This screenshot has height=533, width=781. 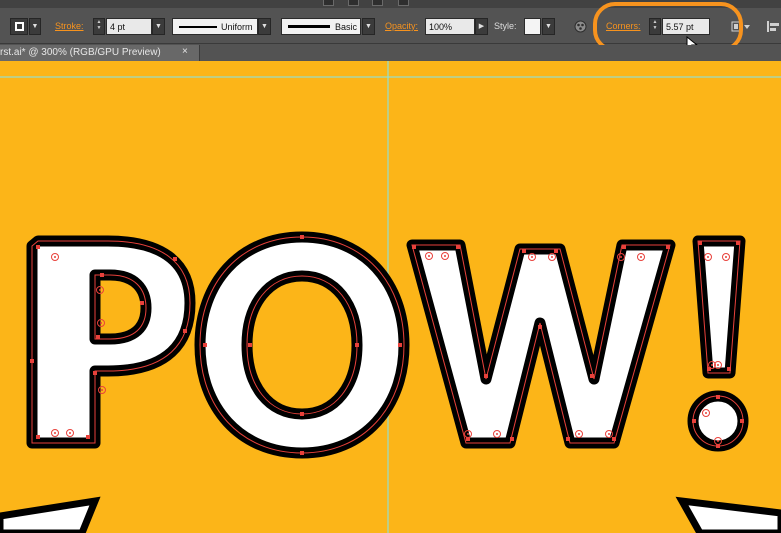 What do you see at coordinates (129, 26) in the screenshot?
I see `stroke-weight-field: 4 pt` at bounding box center [129, 26].